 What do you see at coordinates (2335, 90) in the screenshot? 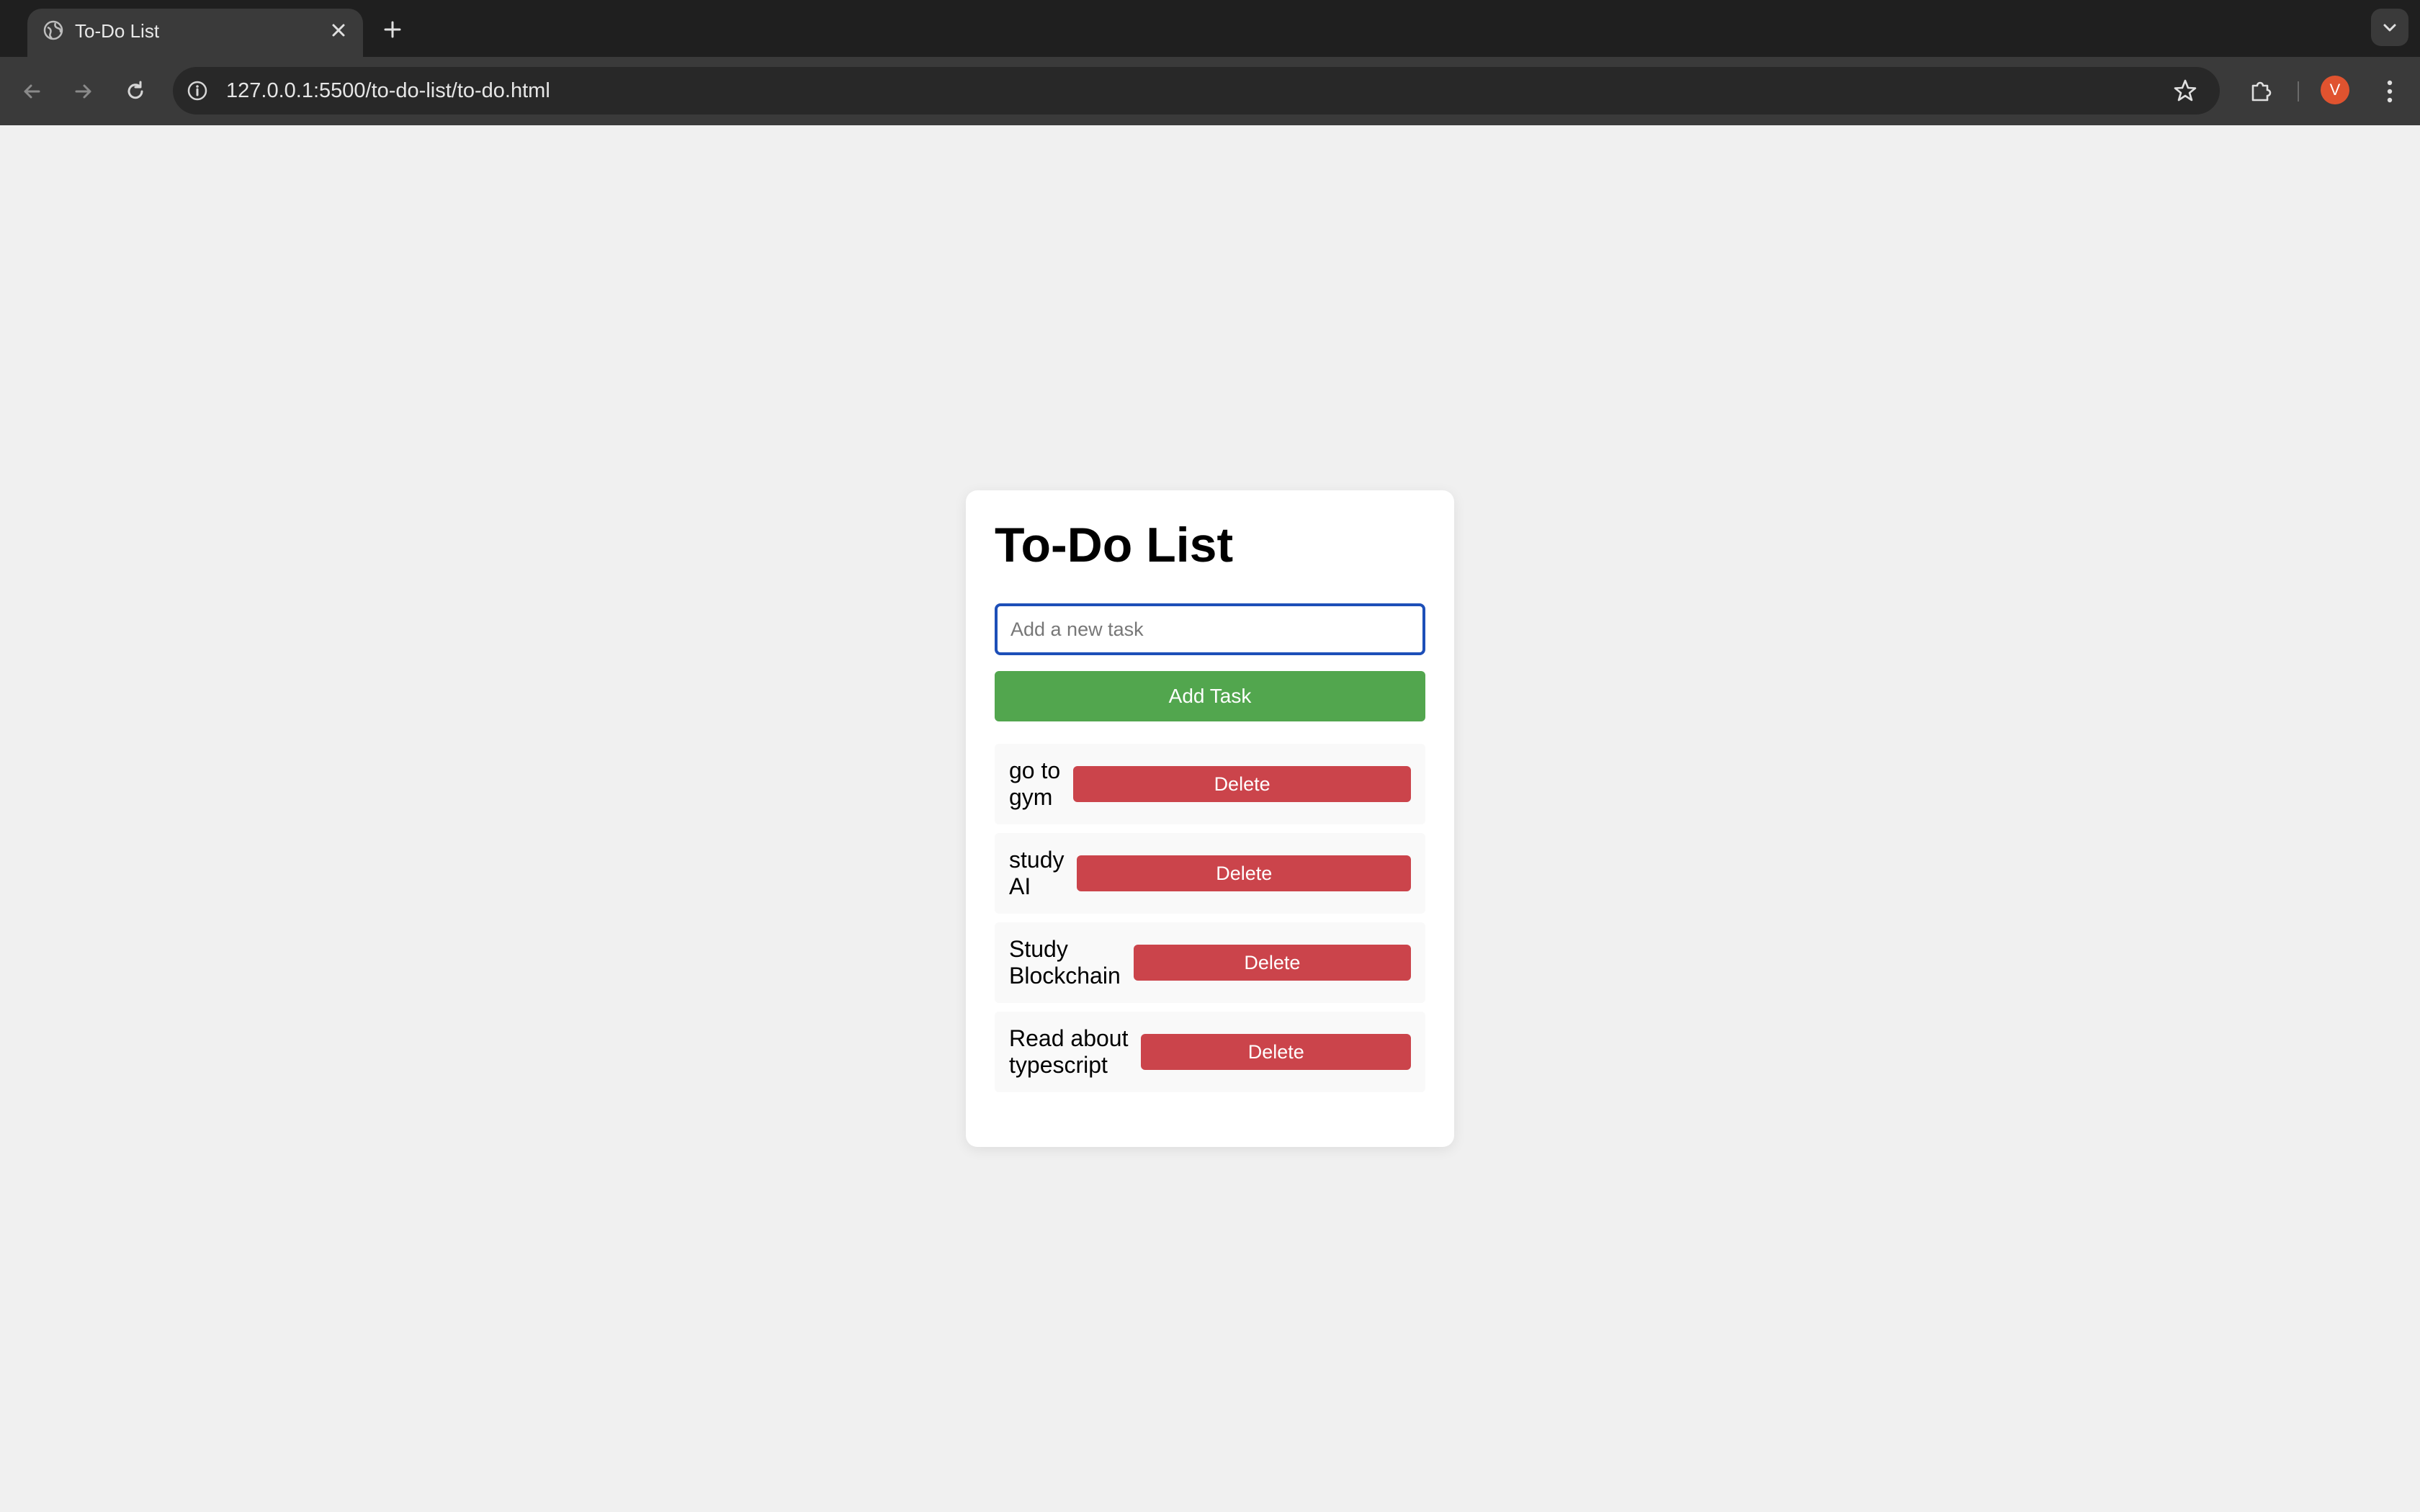
I see `profile-avatar: V` at bounding box center [2335, 90].